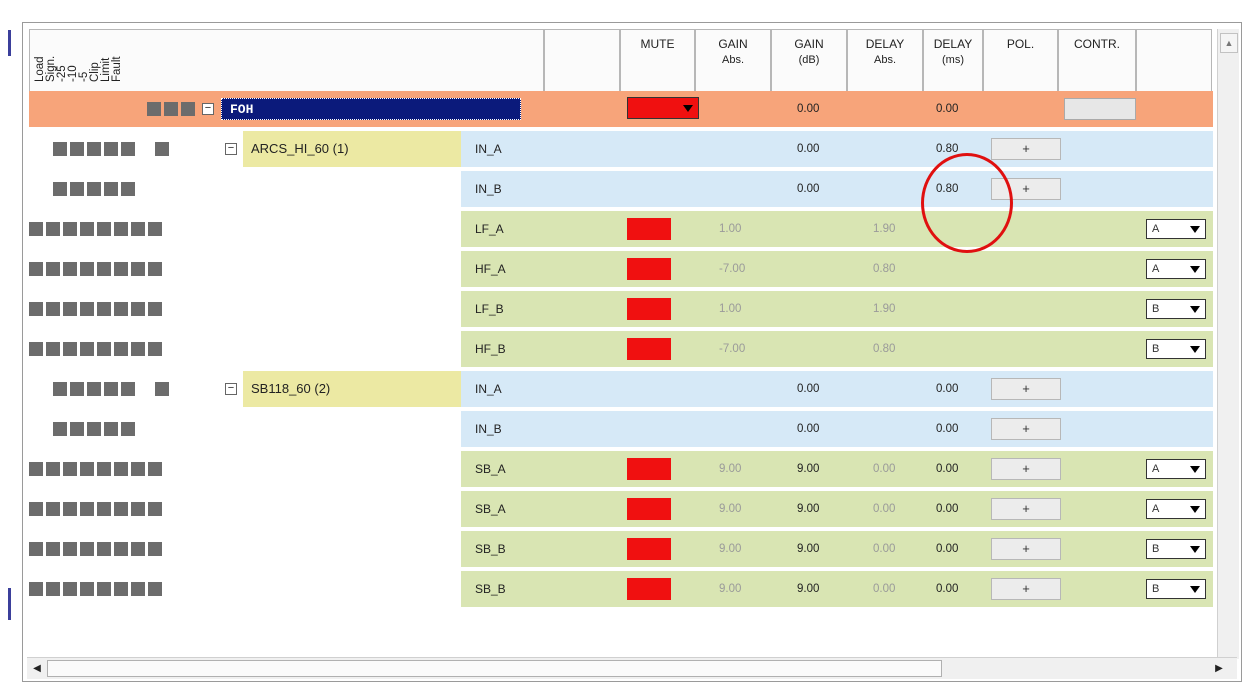 The image size is (1247, 688). I want to click on channel-row-2: IN_B 0.00 0.80 +, so click(621, 189).